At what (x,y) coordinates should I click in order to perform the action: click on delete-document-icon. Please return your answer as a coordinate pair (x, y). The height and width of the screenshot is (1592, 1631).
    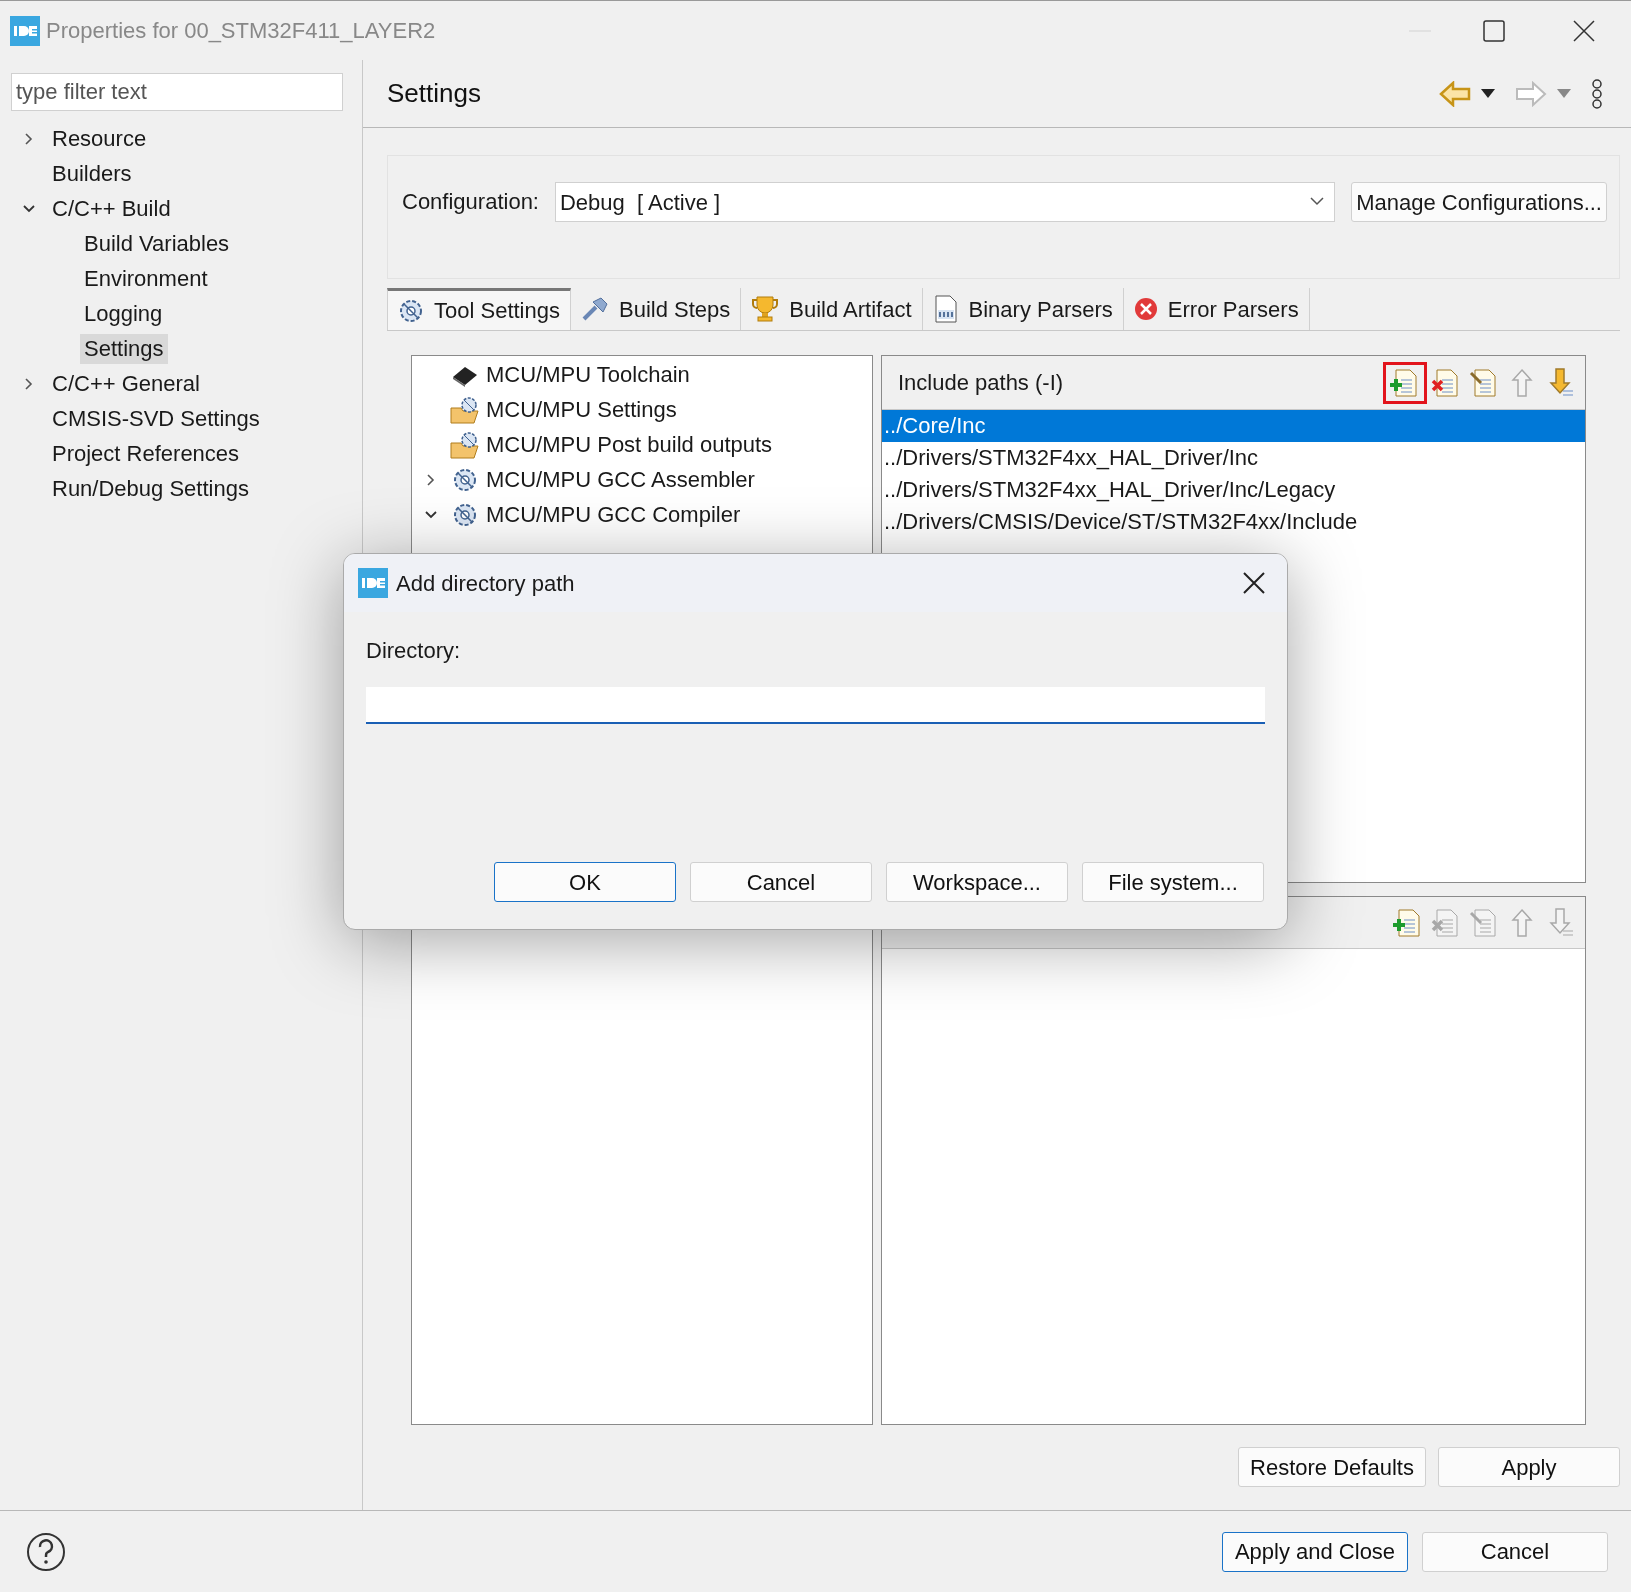
    Looking at the image, I should click on (1446, 382).